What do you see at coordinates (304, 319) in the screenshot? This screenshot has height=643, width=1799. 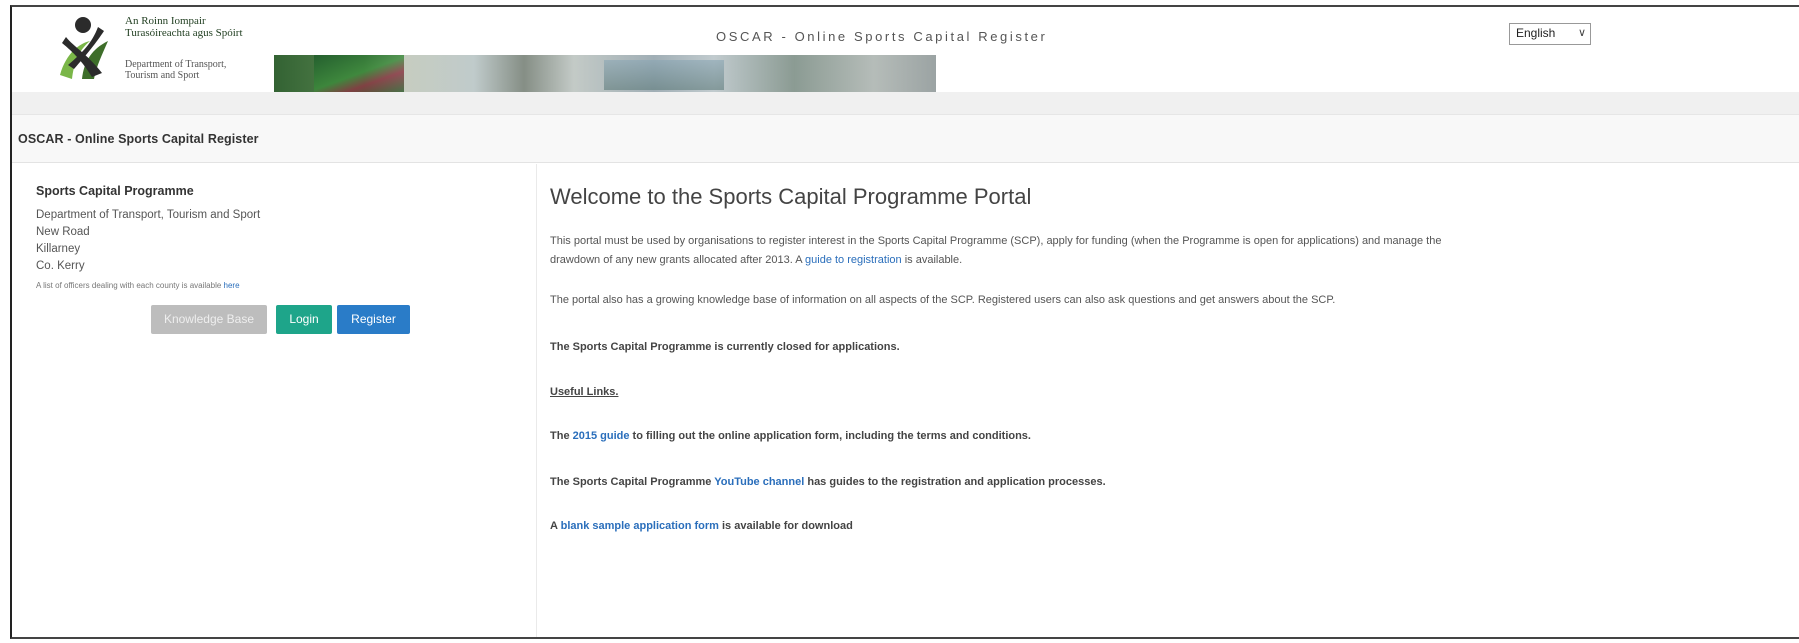 I see `login-button: Login` at bounding box center [304, 319].